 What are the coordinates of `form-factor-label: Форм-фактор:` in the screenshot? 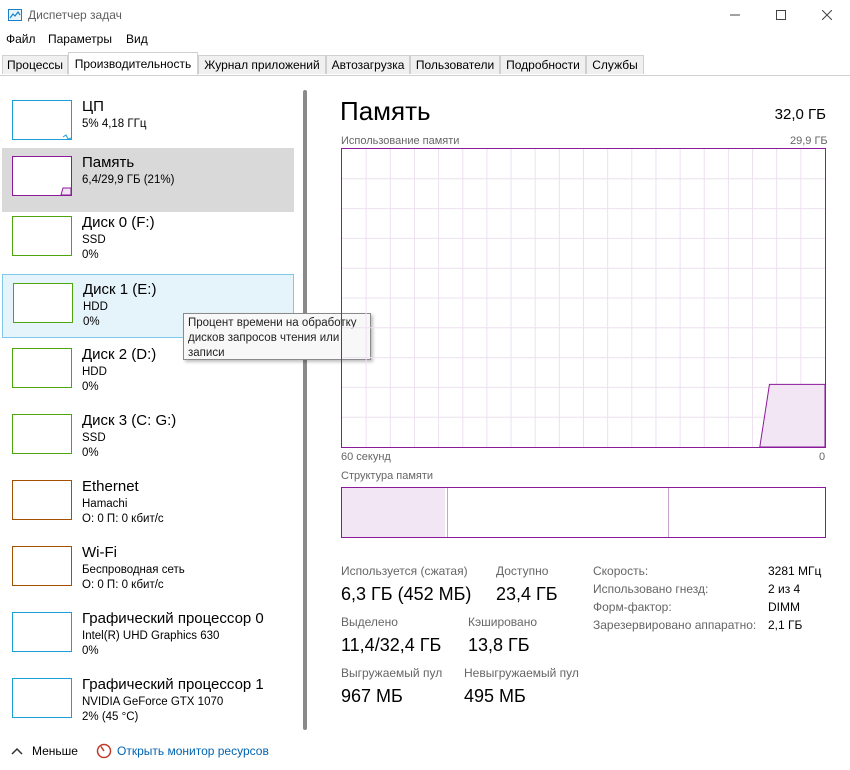 It's located at (632, 607).